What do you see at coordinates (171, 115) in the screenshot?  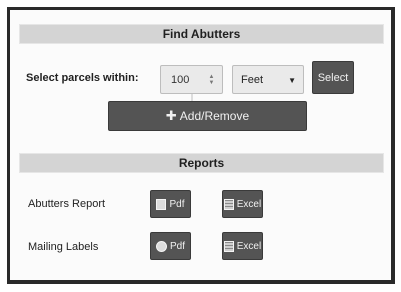 I see `plus-icon: ✚` at bounding box center [171, 115].